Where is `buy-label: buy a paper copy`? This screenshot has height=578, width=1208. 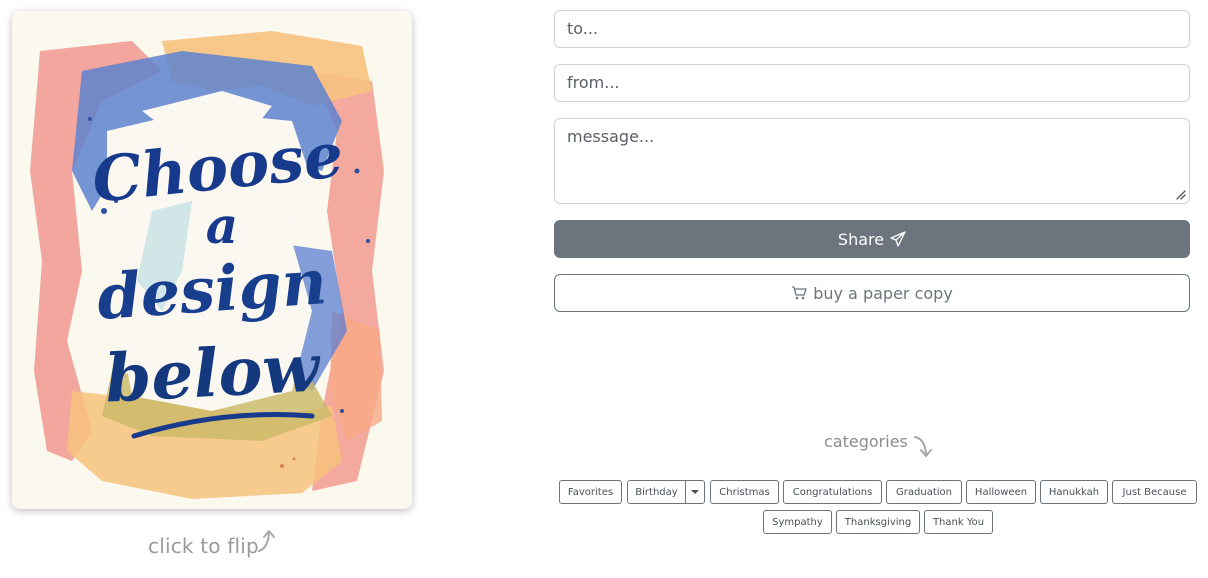 buy-label: buy a paper copy is located at coordinates (883, 293).